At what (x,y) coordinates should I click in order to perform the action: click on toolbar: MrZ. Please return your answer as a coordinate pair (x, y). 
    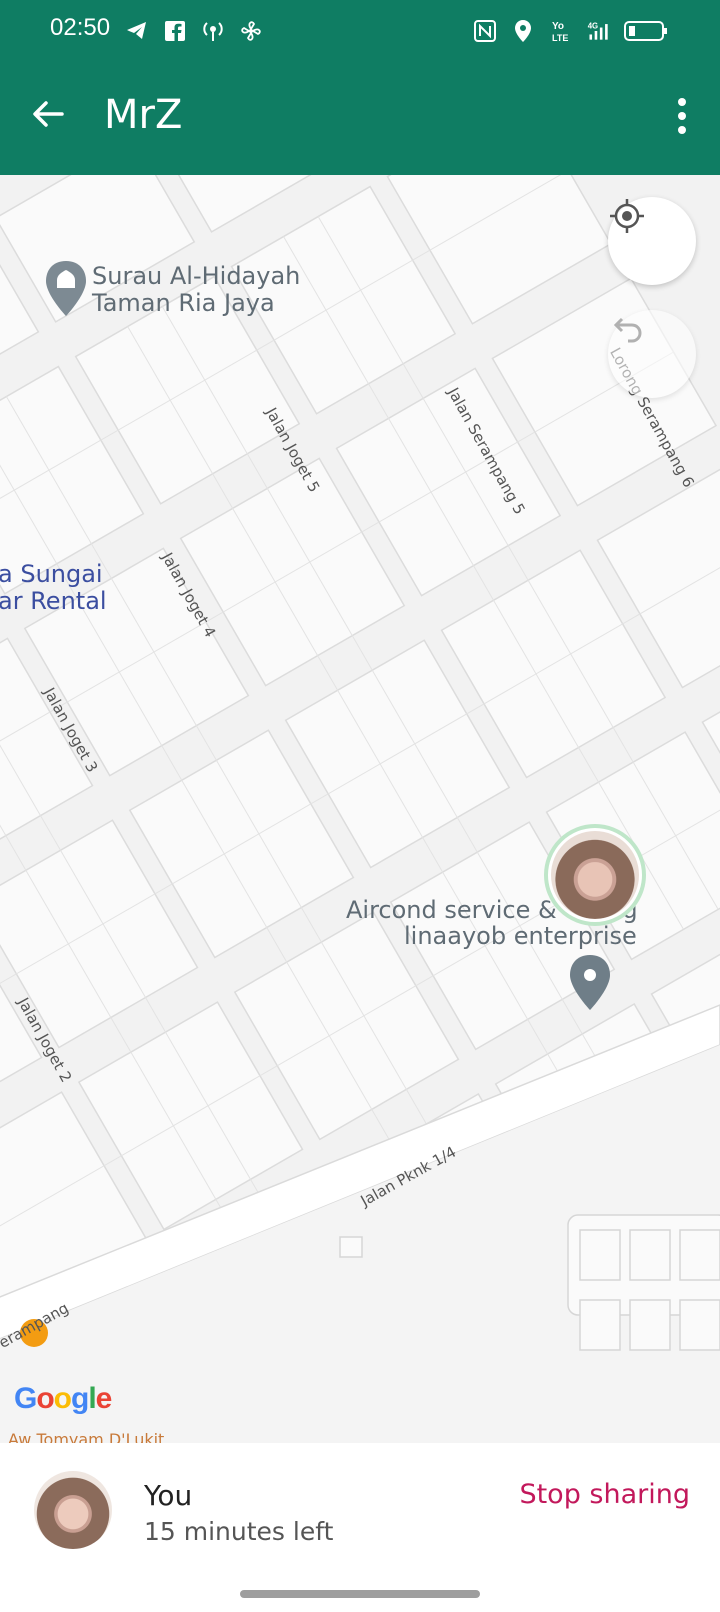
    Looking at the image, I should click on (360, 118).